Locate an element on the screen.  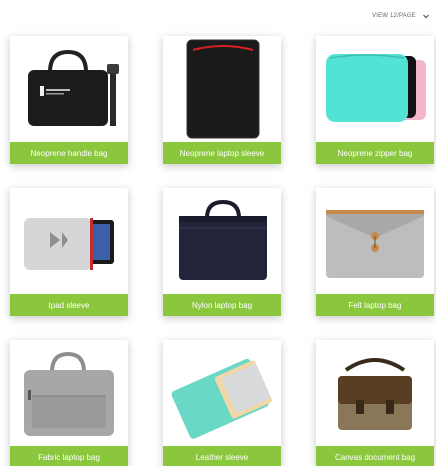
product-caption: Neoprene handle bag is located at coordinates (69, 153).